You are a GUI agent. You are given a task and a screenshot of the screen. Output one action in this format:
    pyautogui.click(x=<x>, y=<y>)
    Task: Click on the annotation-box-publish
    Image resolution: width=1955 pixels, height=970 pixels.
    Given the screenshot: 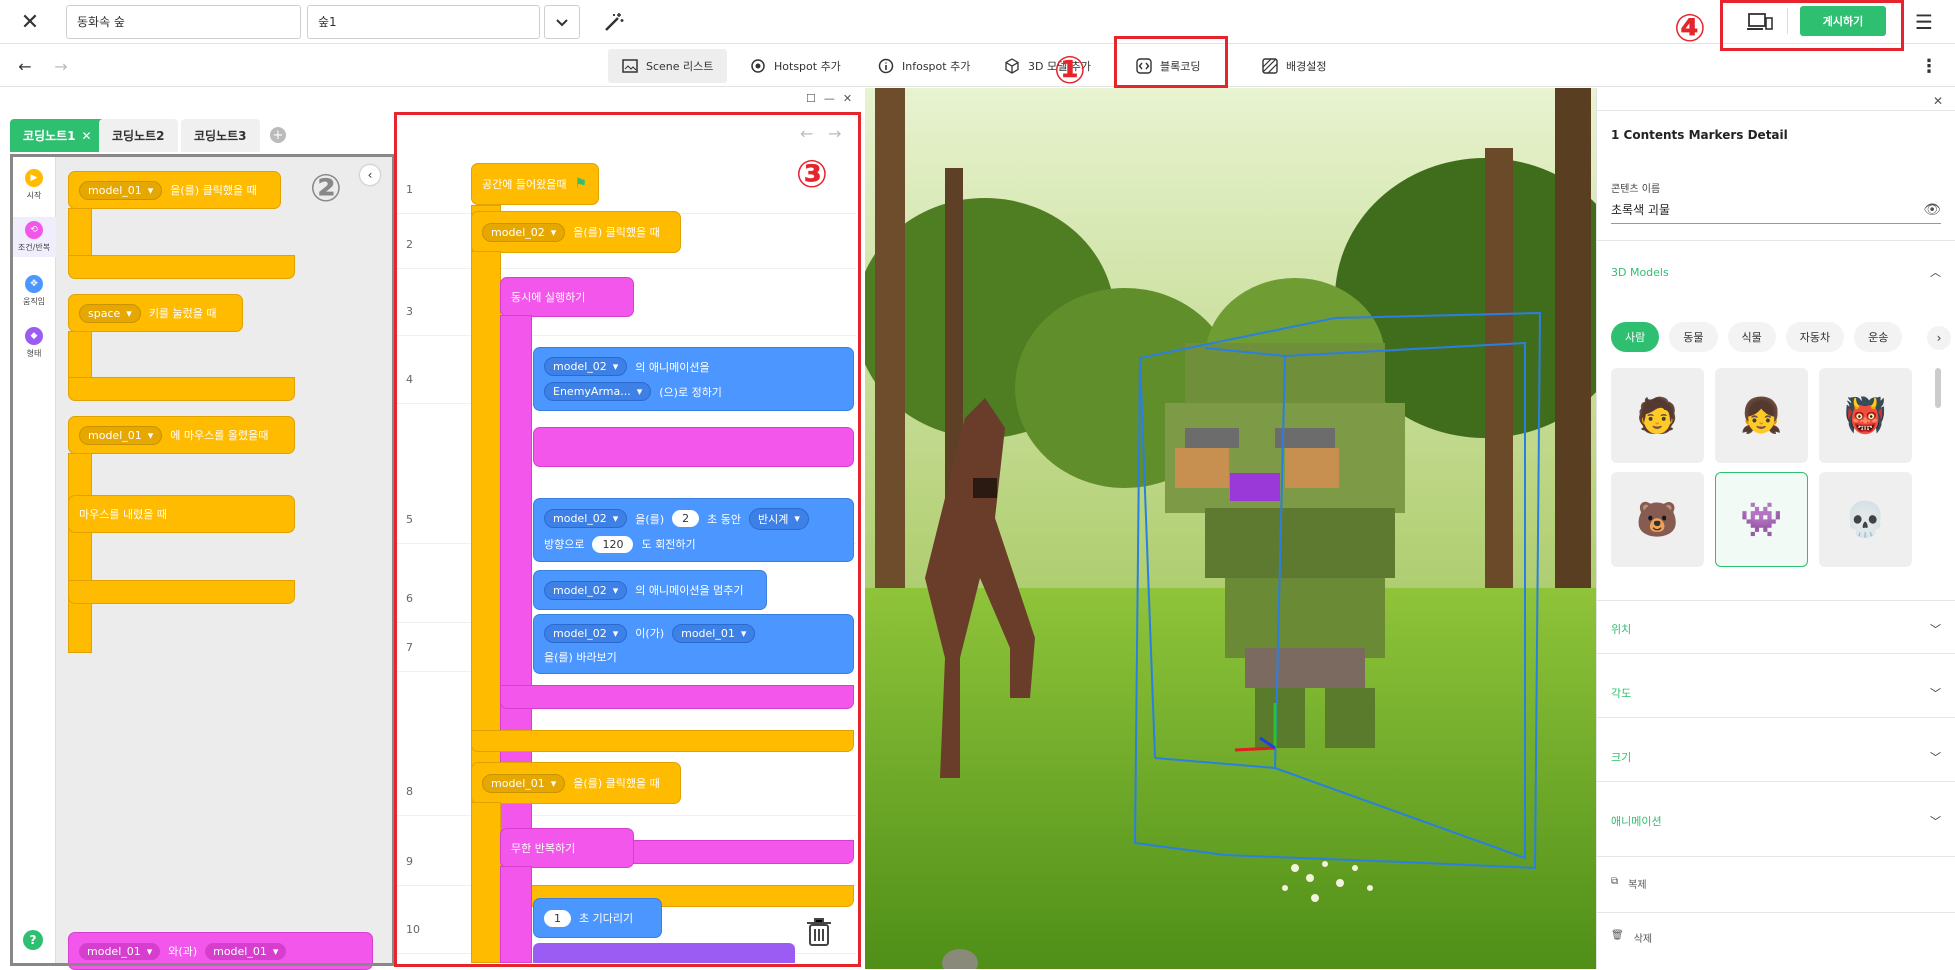 What is the action you would take?
    pyautogui.click(x=1812, y=25)
    